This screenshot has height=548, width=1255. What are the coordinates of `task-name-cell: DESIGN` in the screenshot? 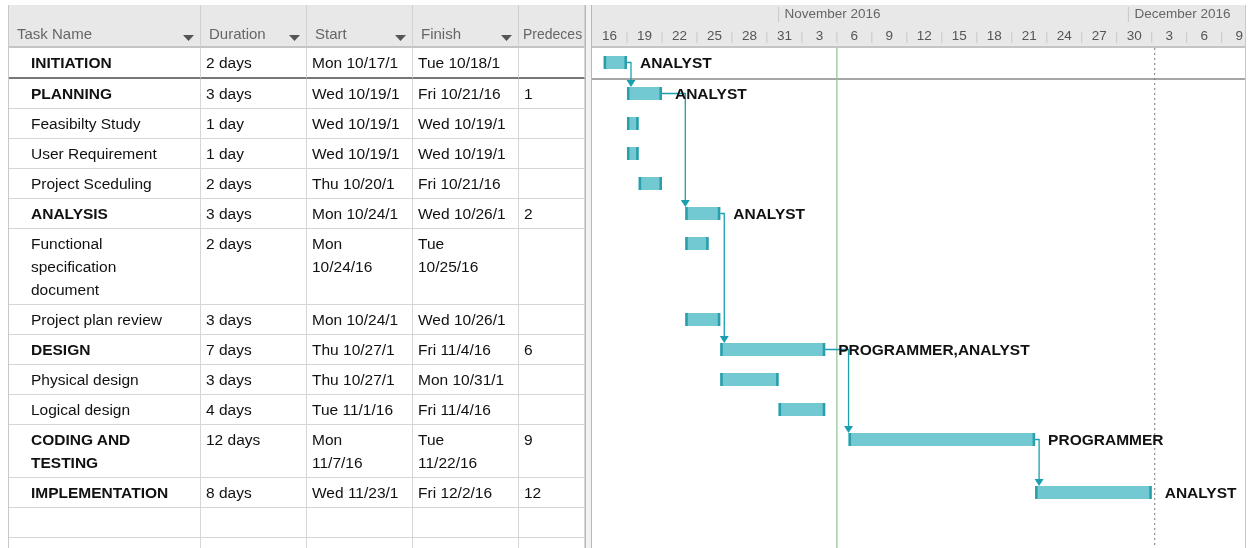 It's located at (105, 350).